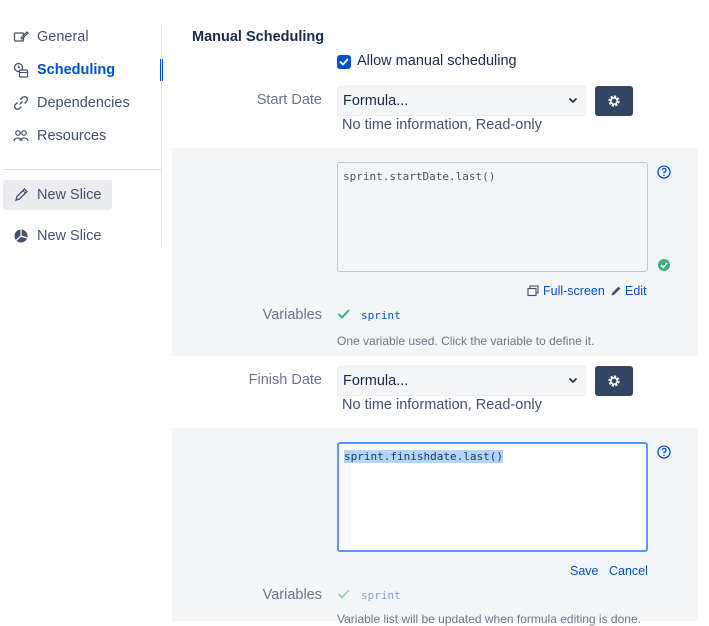  What do you see at coordinates (72, 136) in the screenshot?
I see `sidebar-item-label: Resources` at bounding box center [72, 136].